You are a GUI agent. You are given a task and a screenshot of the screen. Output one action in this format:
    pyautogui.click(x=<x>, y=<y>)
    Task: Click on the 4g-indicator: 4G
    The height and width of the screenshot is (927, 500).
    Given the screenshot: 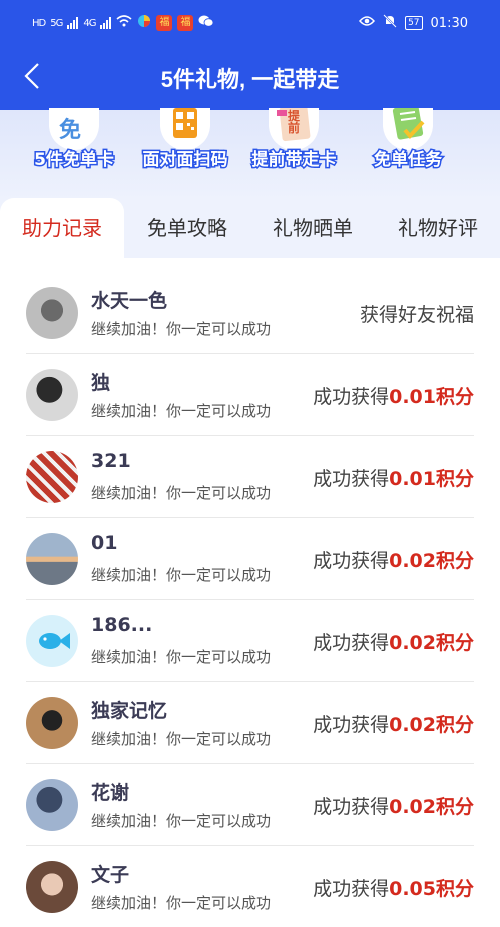 What is the action you would take?
    pyautogui.click(x=89, y=23)
    